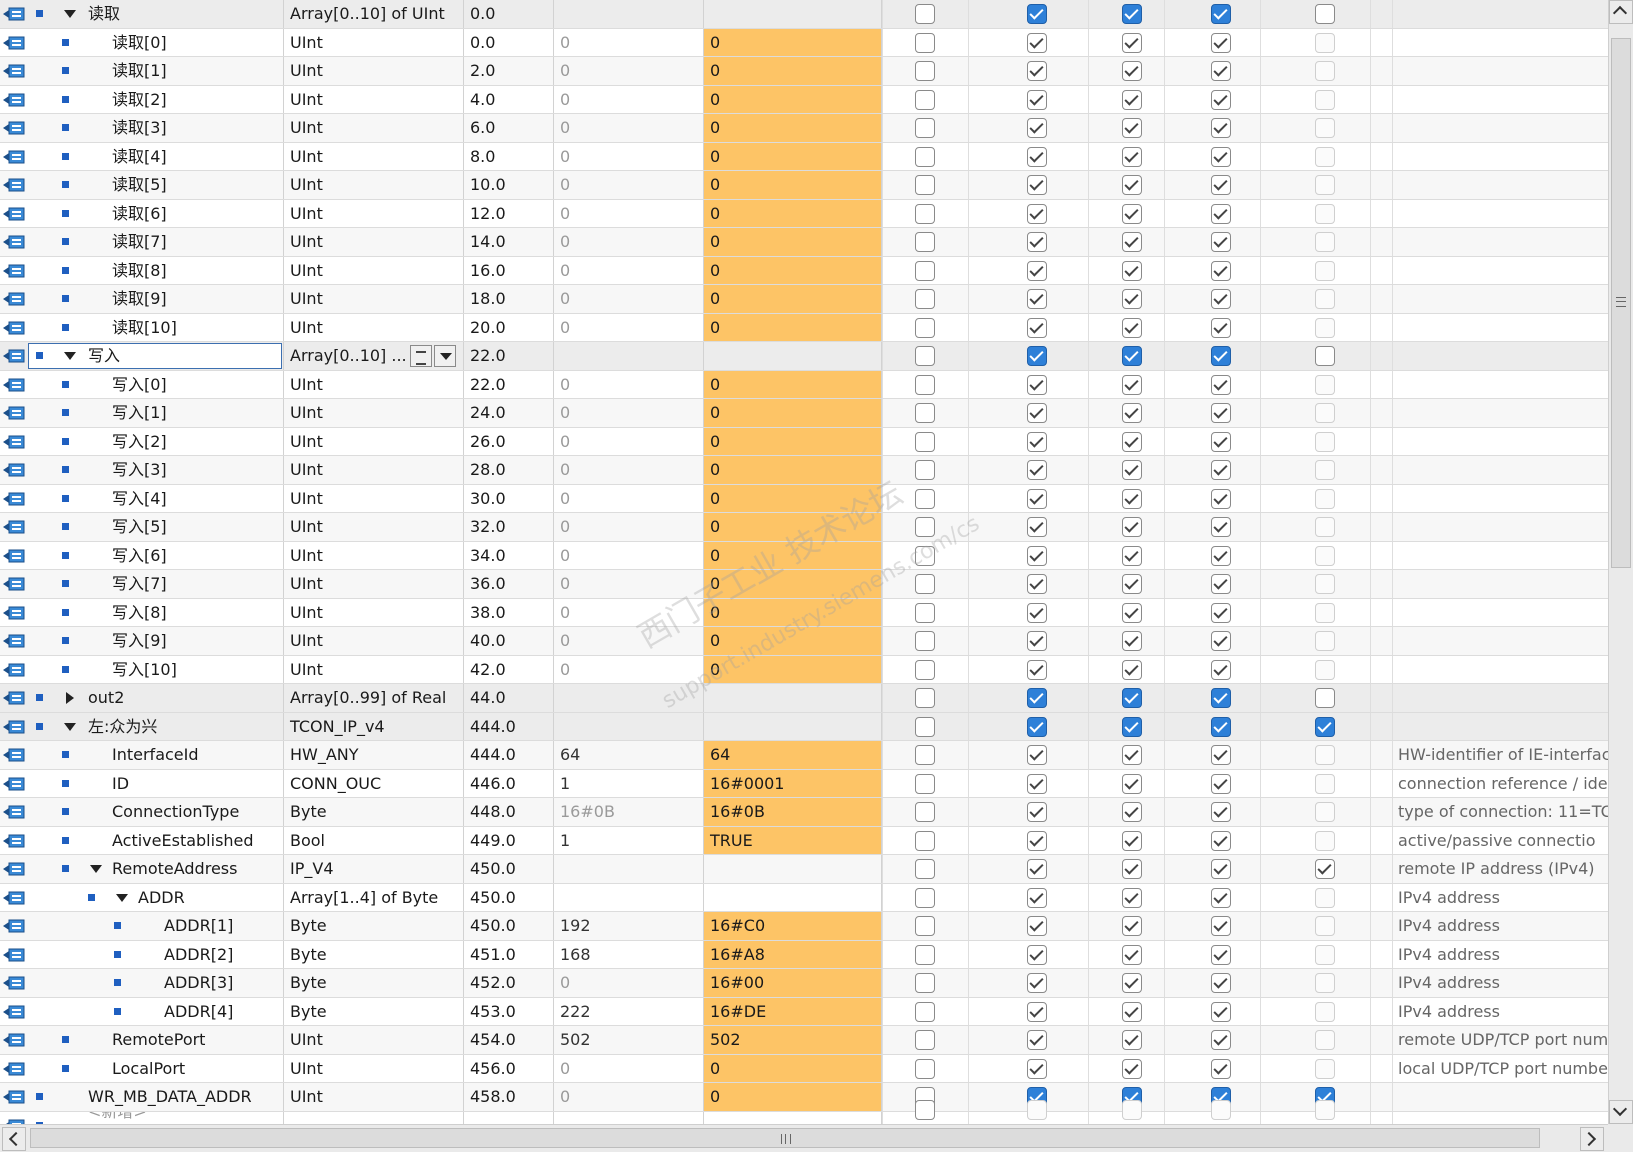  I want to click on data-type-cell: Array[1..4] of Byte, so click(374, 897).